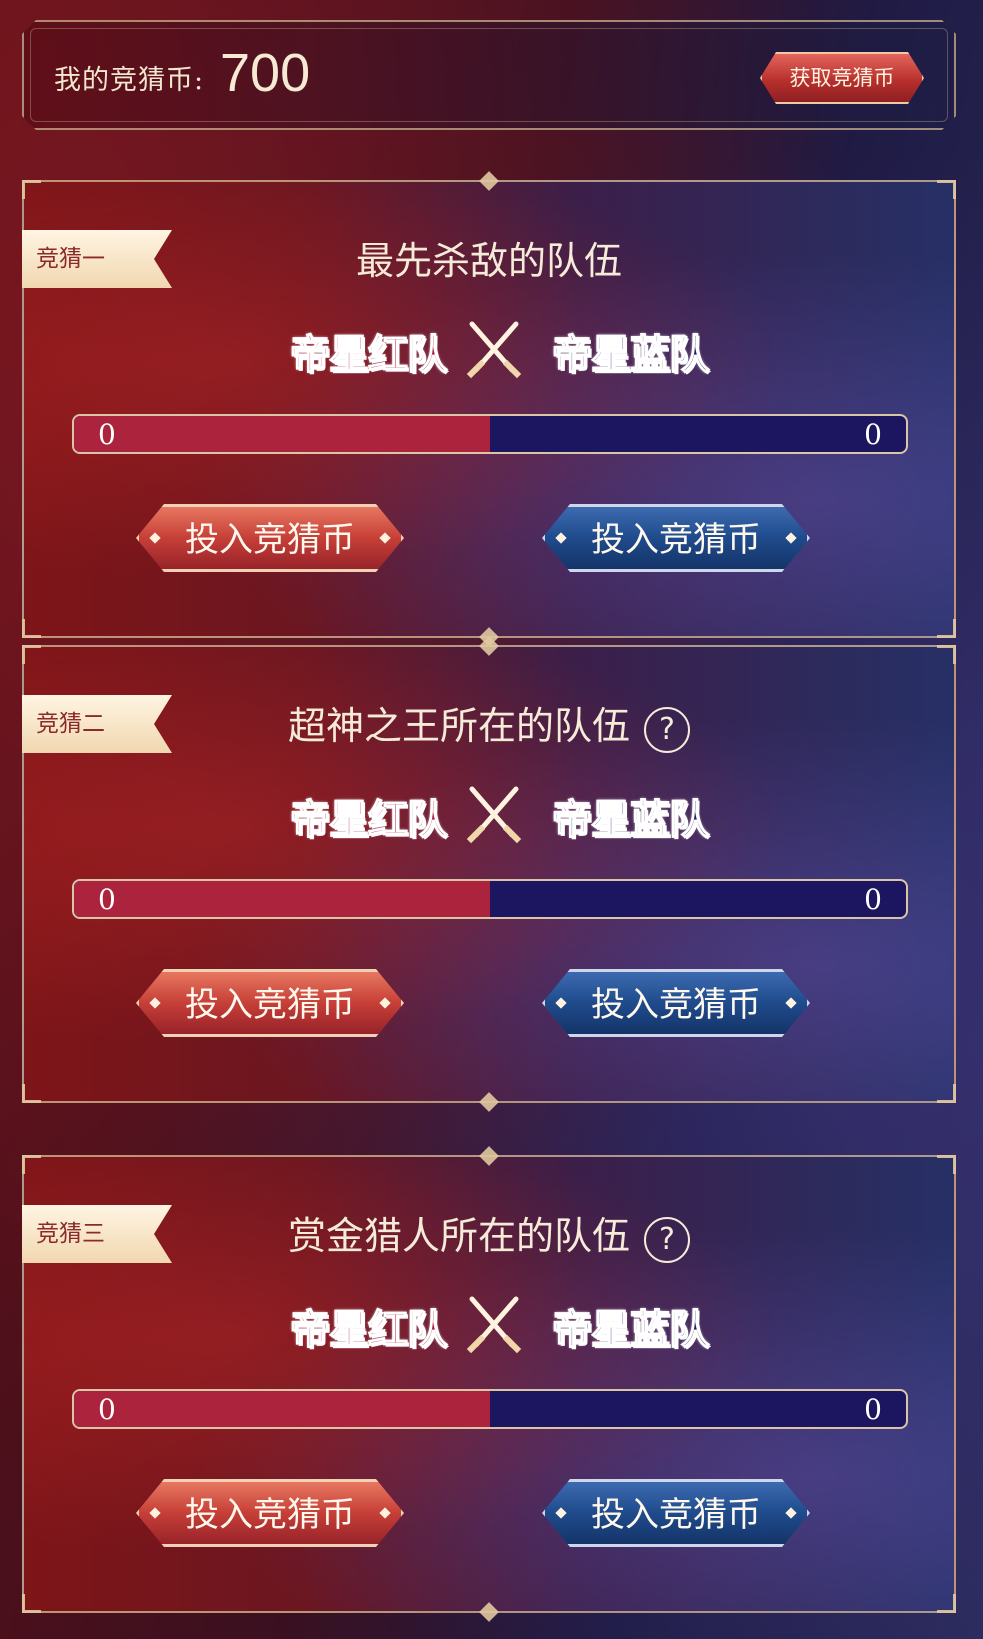 The height and width of the screenshot is (1639, 983). Describe the element at coordinates (265, 73) in the screenshot. I see `coin-balance: 700` at that location.